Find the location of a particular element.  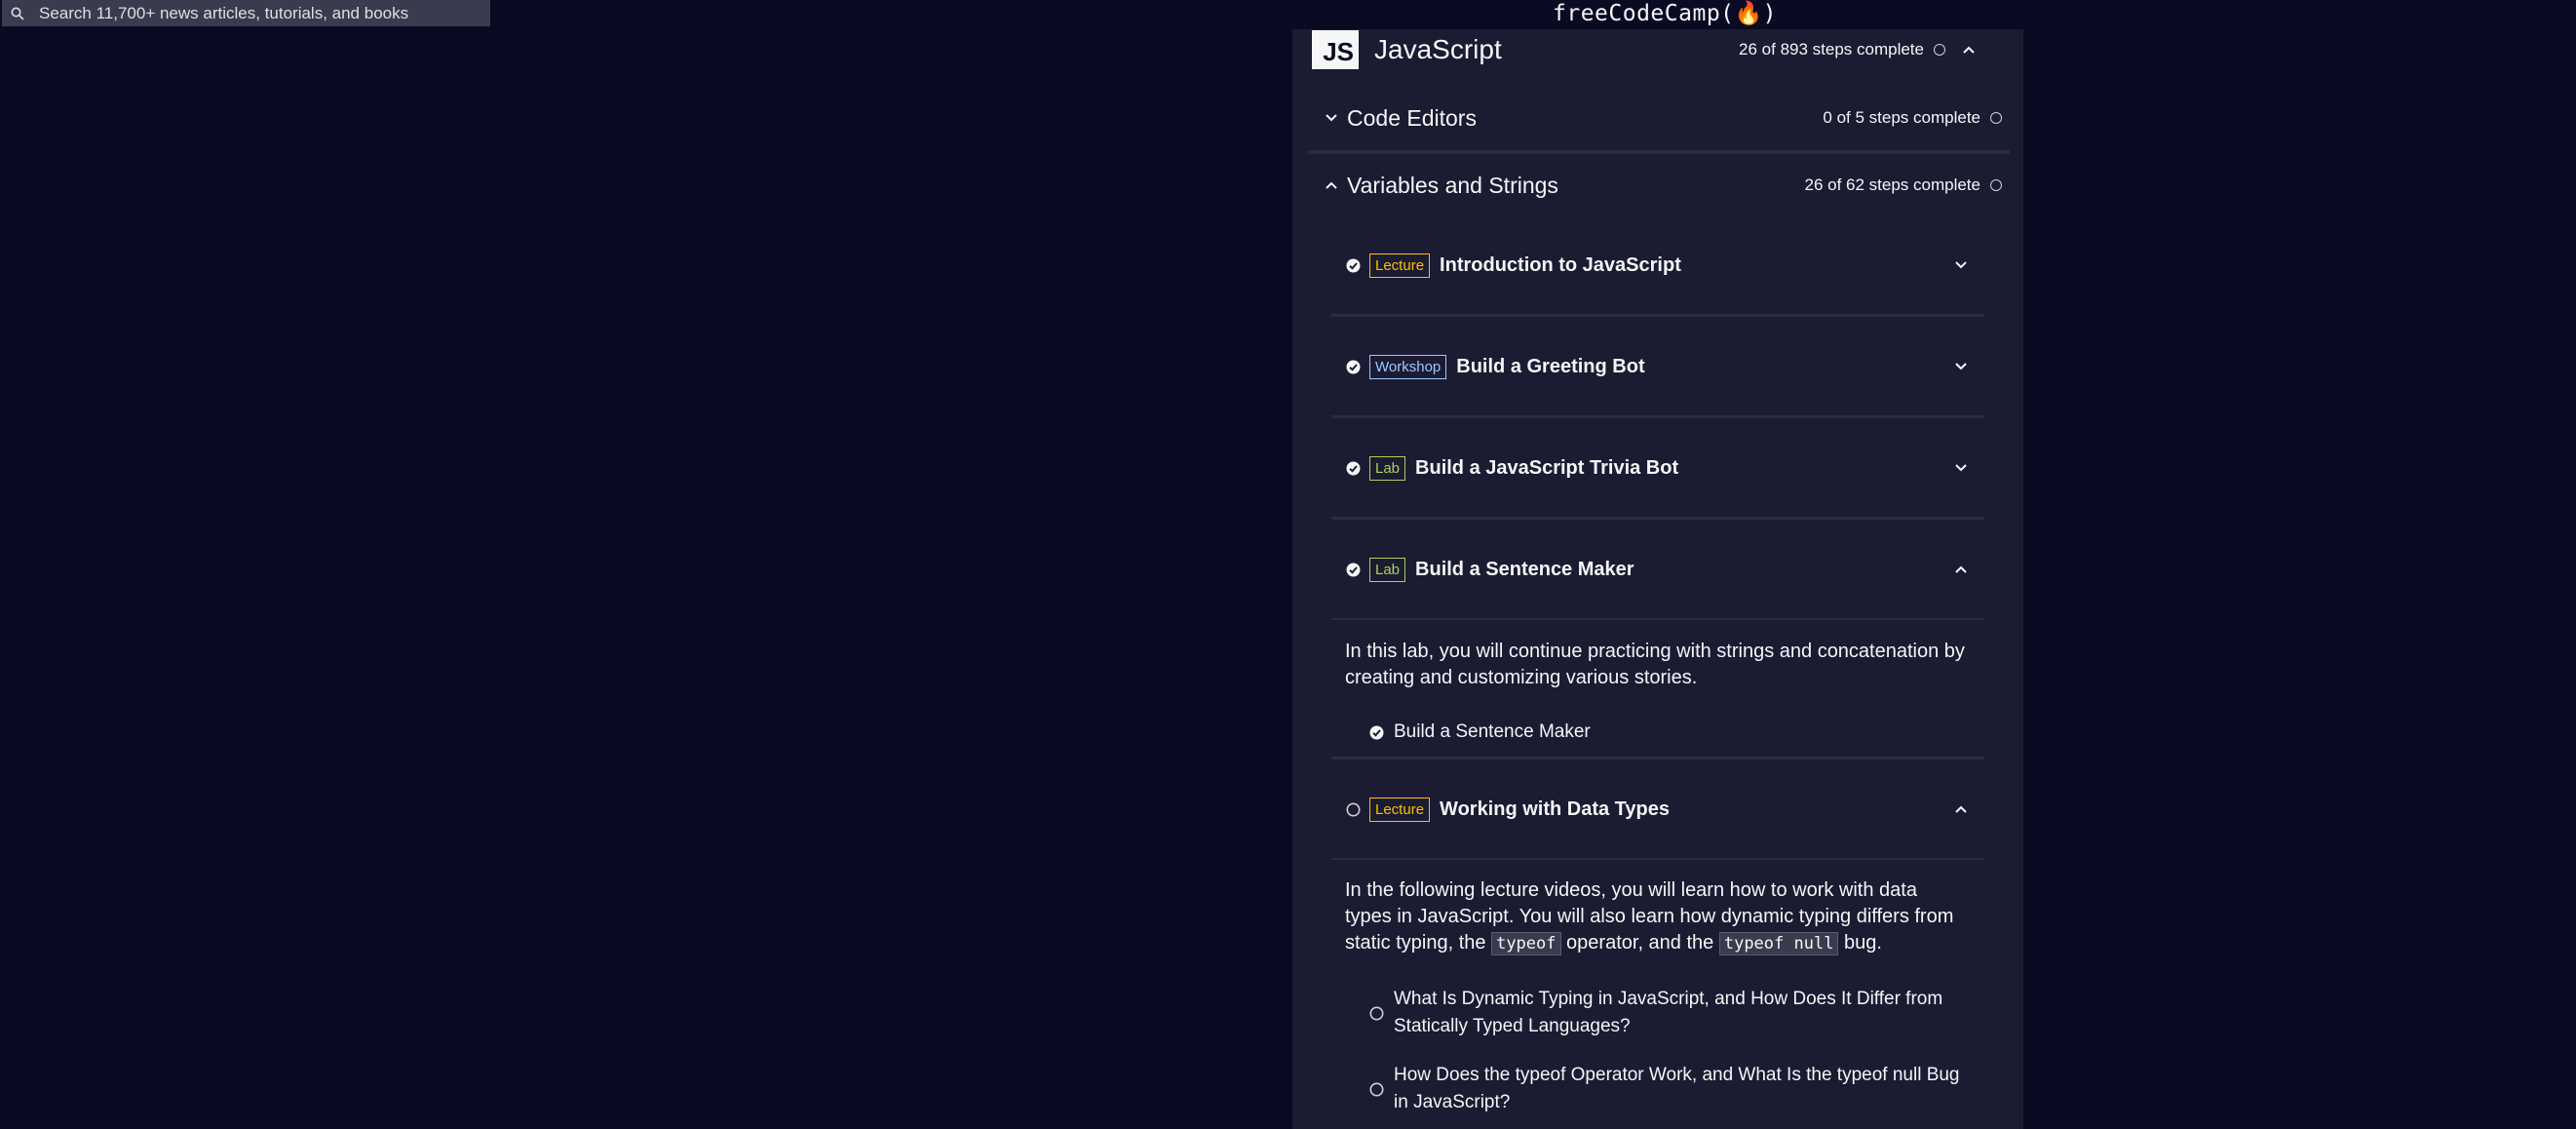

module-title: Variables and Strings is located at coordinates (1452, 185).